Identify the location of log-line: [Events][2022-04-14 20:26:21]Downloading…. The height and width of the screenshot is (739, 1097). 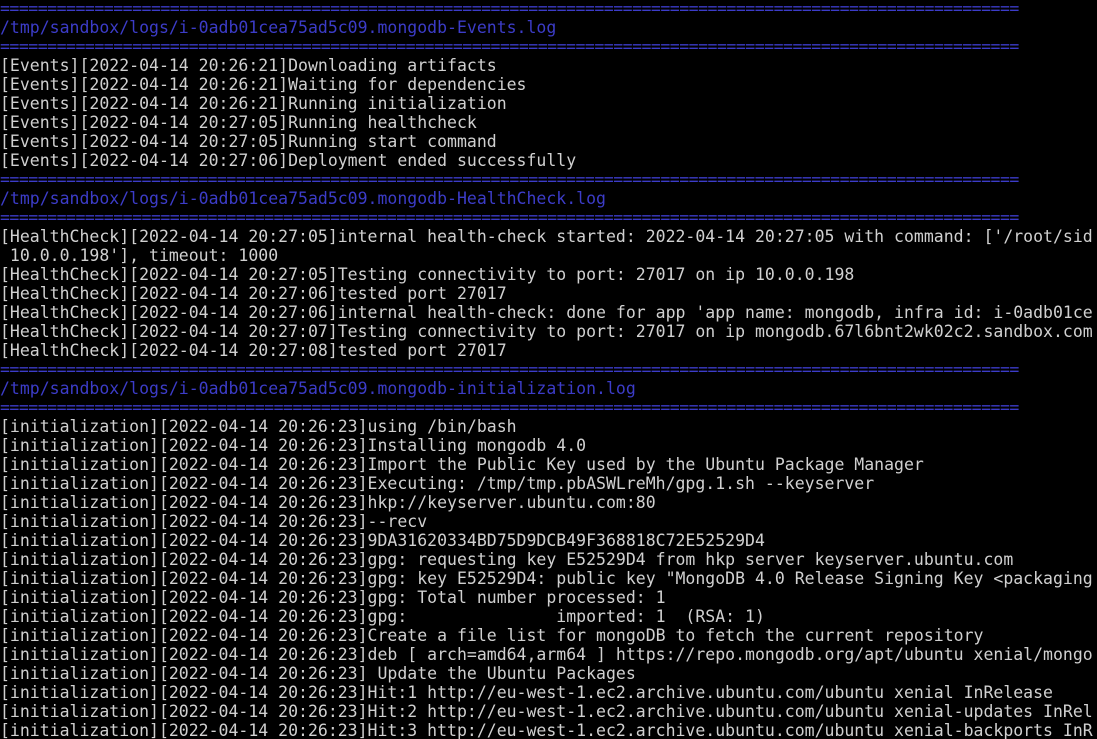
(248, 65).